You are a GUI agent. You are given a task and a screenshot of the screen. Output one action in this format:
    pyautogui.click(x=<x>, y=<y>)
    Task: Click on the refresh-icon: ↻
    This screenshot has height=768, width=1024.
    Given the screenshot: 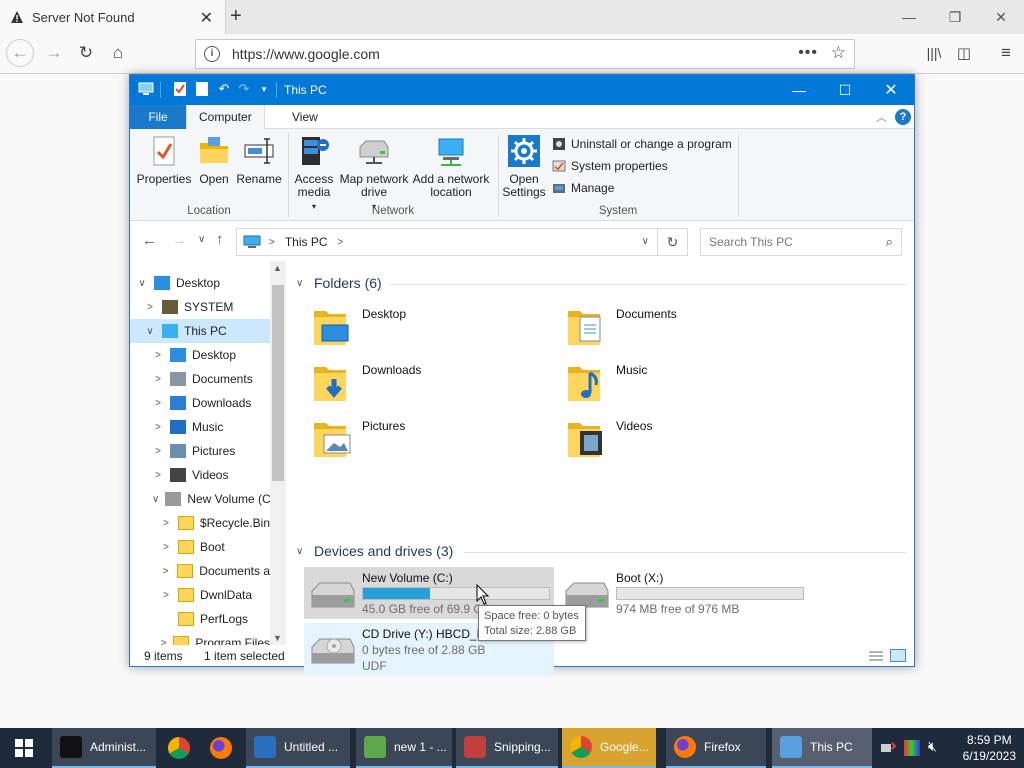 What is the action you would take?
    pyautogui.click(x=673, y=242)
    